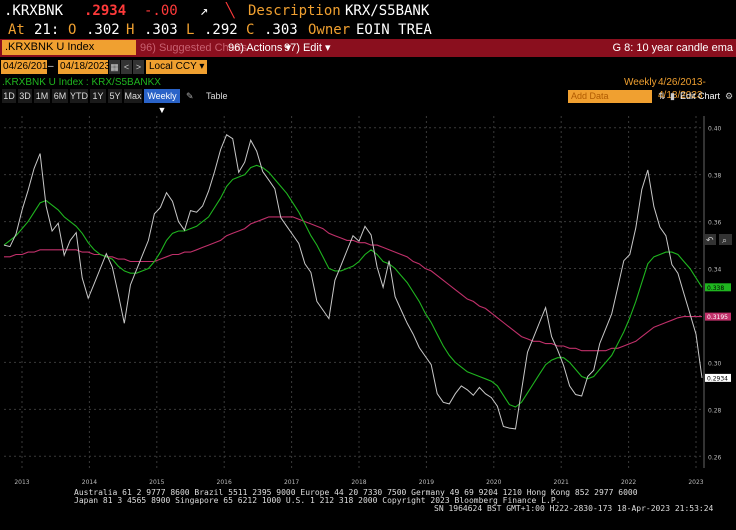  Describe the element at coordinates (426, 482) in the screenshot. I see `x-tick-label: 2019` at that location.